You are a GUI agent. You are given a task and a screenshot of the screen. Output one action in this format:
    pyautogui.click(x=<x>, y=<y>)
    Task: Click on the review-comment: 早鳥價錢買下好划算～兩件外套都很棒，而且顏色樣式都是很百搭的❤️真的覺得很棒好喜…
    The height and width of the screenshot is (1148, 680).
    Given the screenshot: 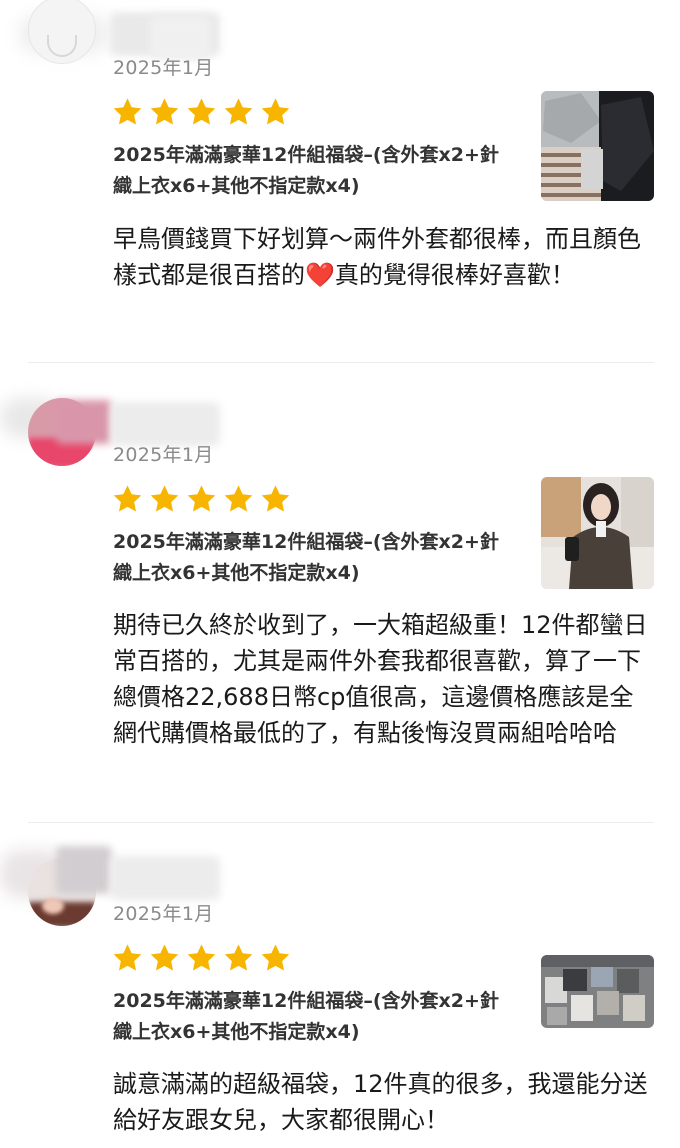 What is the action you would take?
    pyautogui.click(x=383, y=257)
    